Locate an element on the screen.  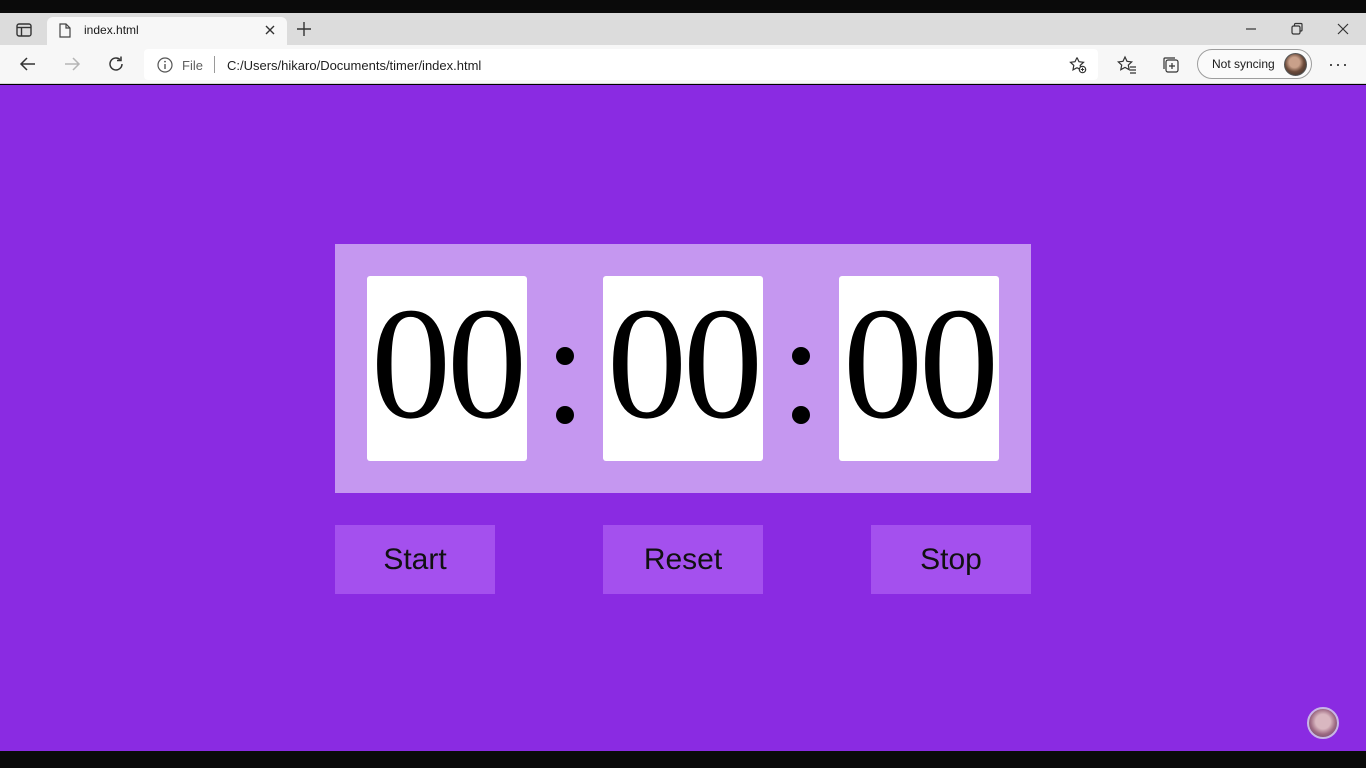
screen-bottom-border is located at coordinates (683, 759).